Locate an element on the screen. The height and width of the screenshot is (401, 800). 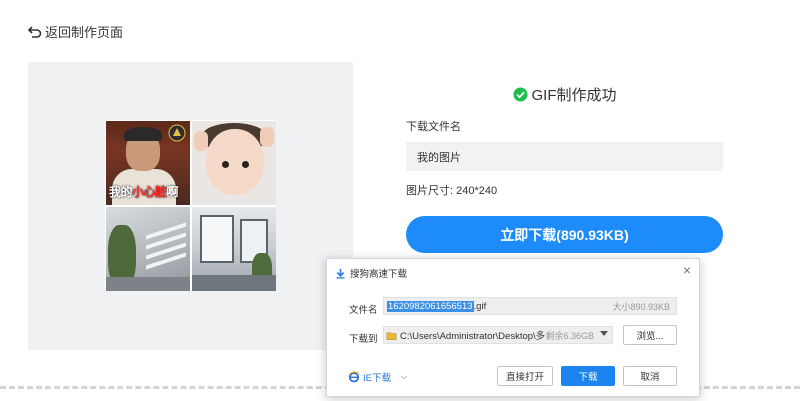
ie-download-label: IE下载 is located at coordinates (377, 378).